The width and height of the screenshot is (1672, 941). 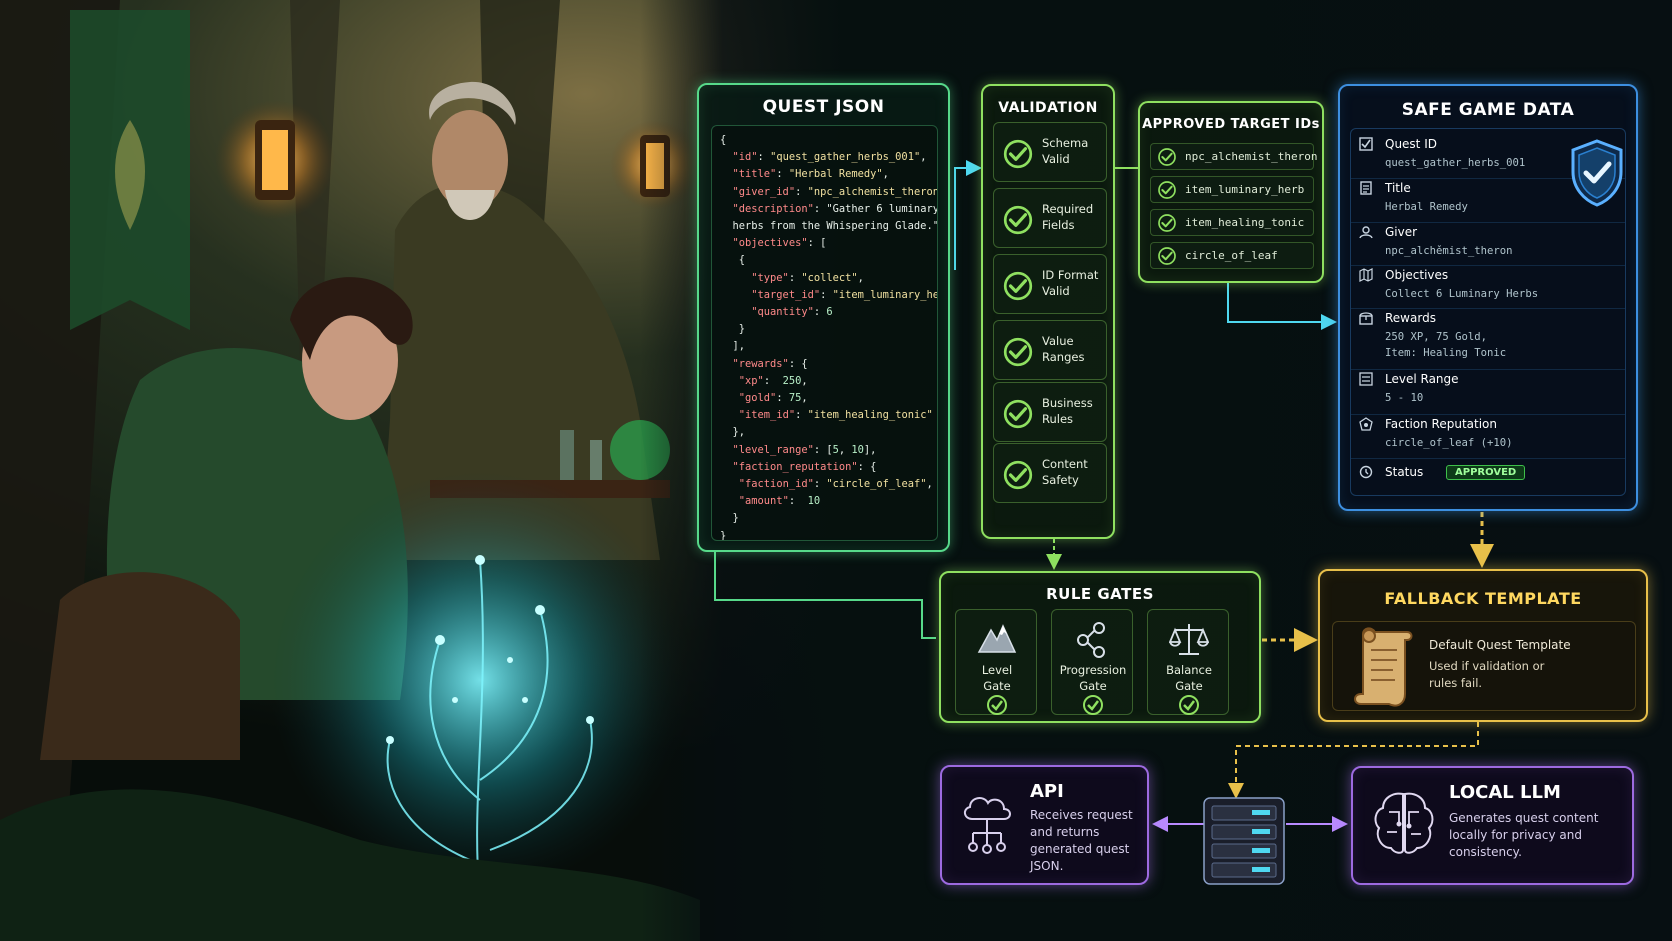 I want to click on faction-icon, so click(x=1366, y=424).